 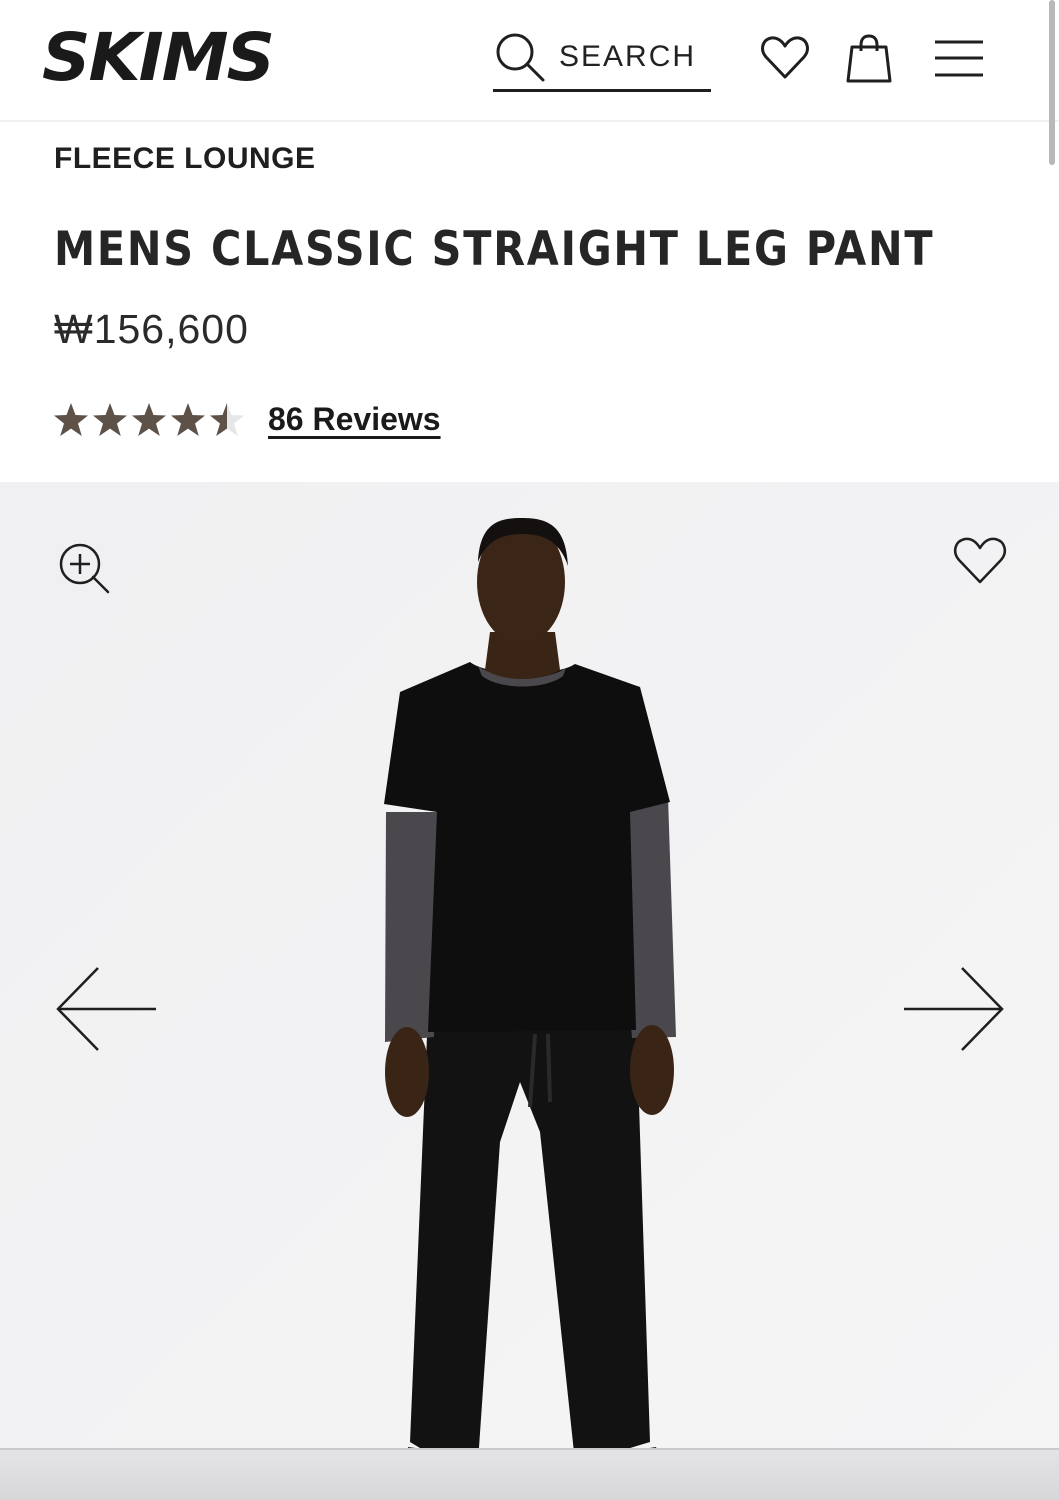 I want to click on hamburger-menu-icon, so click(x=959, y=59).